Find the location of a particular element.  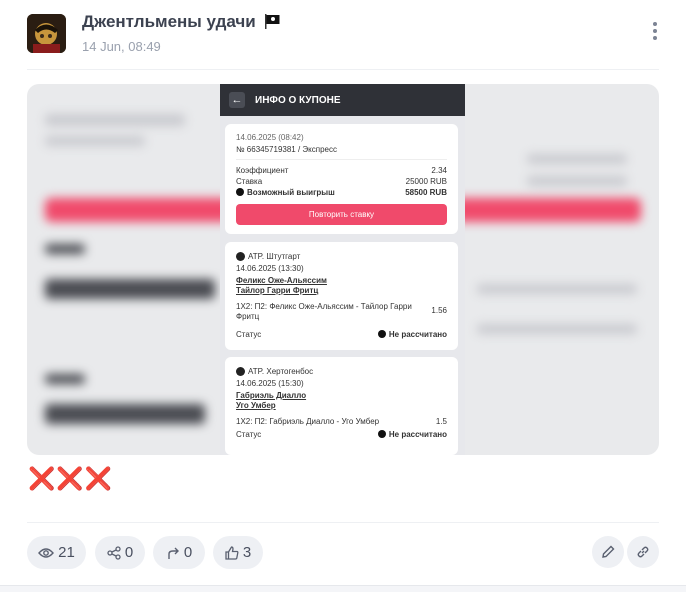

event2-player2: Уго Умбер is located at coordinates (256, 405).